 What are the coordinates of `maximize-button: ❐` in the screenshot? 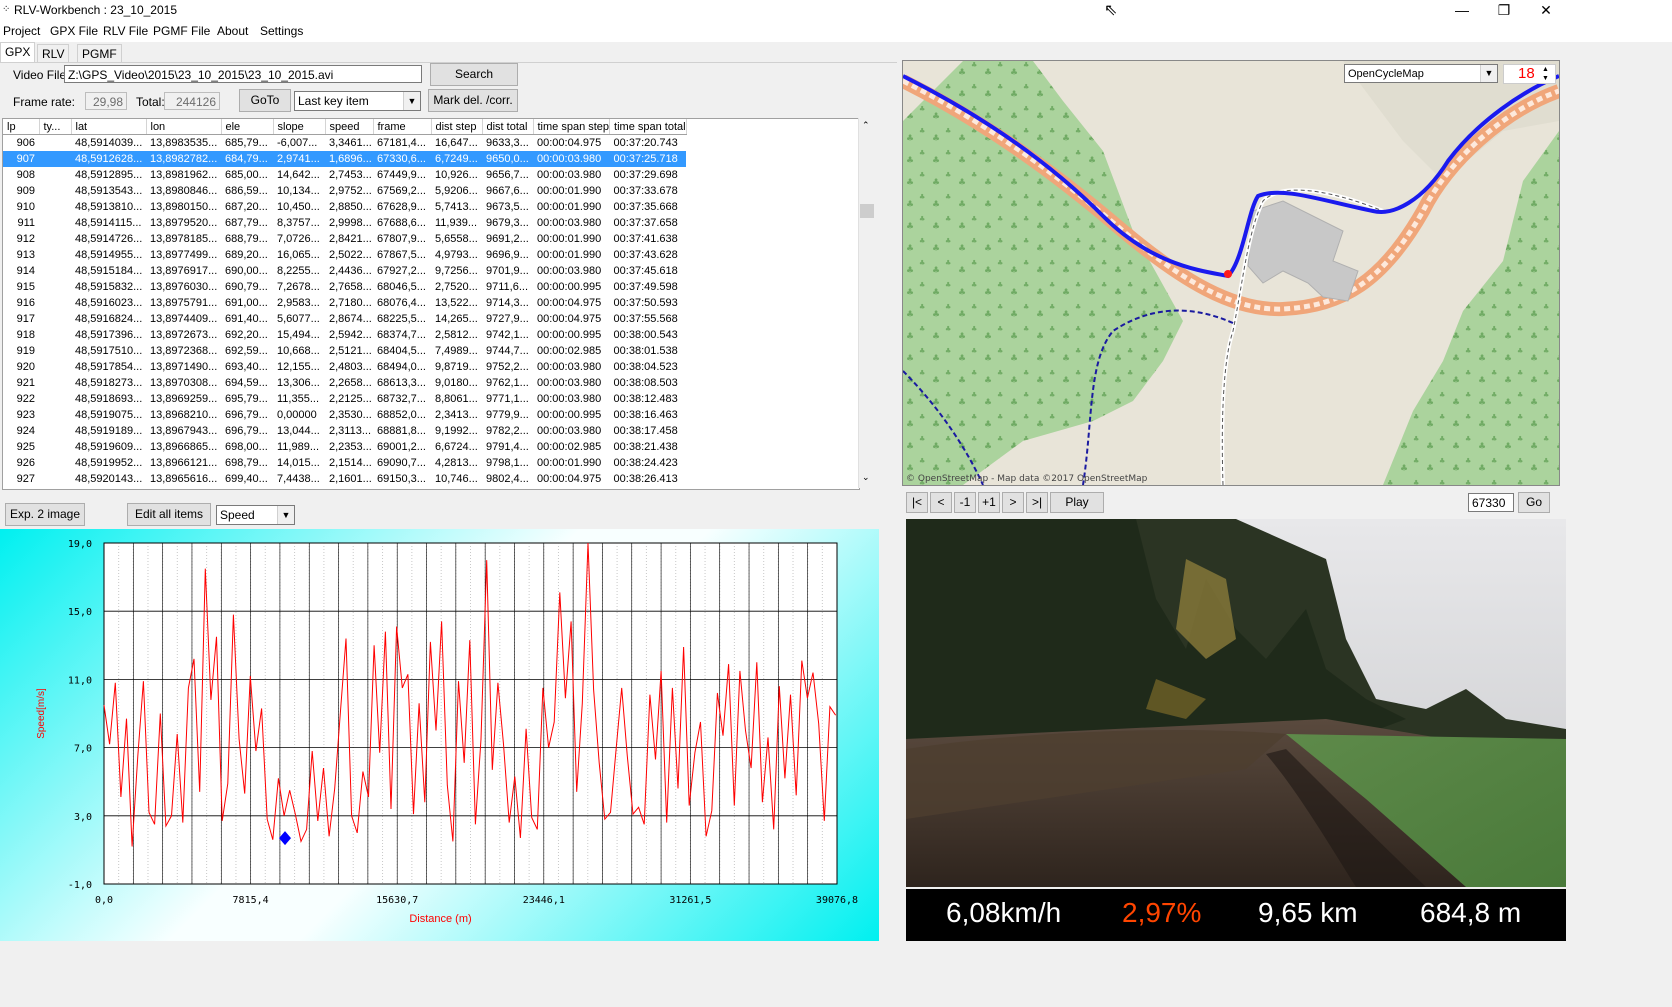 It's located at (1504, 11).